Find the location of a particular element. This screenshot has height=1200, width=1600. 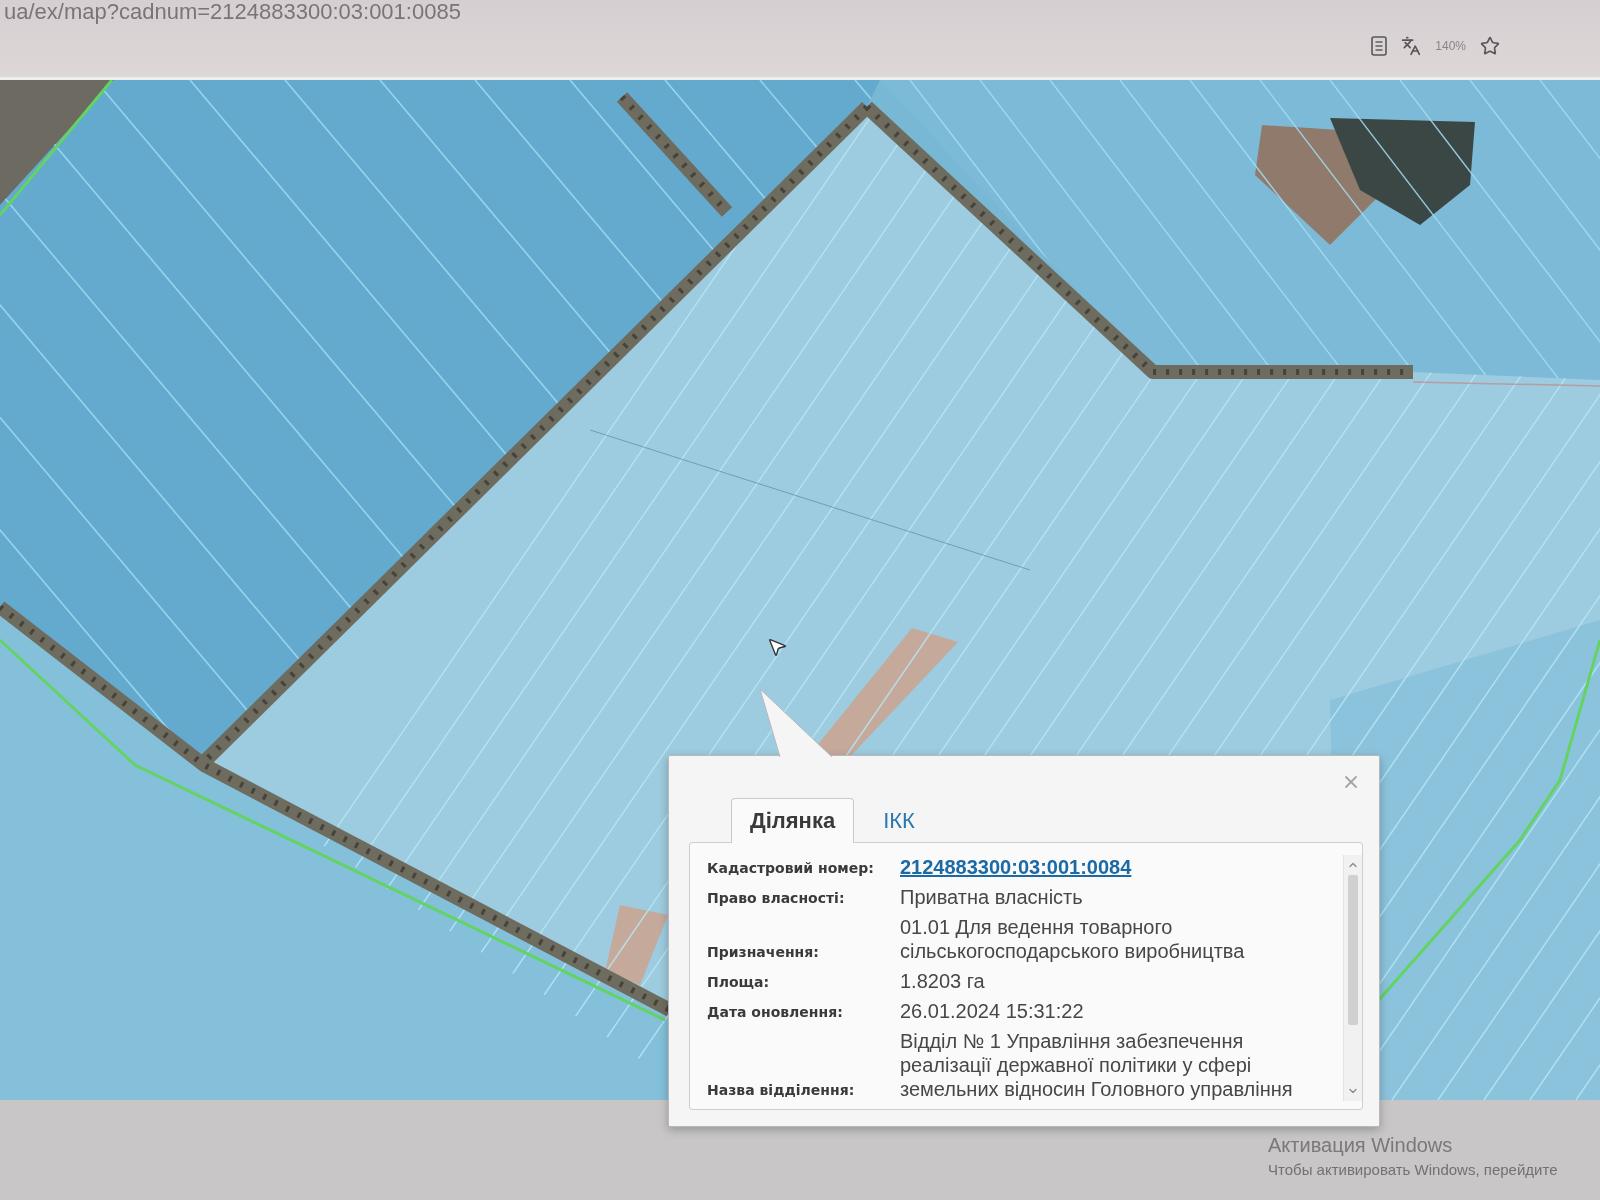

scroll-thumb is located at coordinates (1353, 950).